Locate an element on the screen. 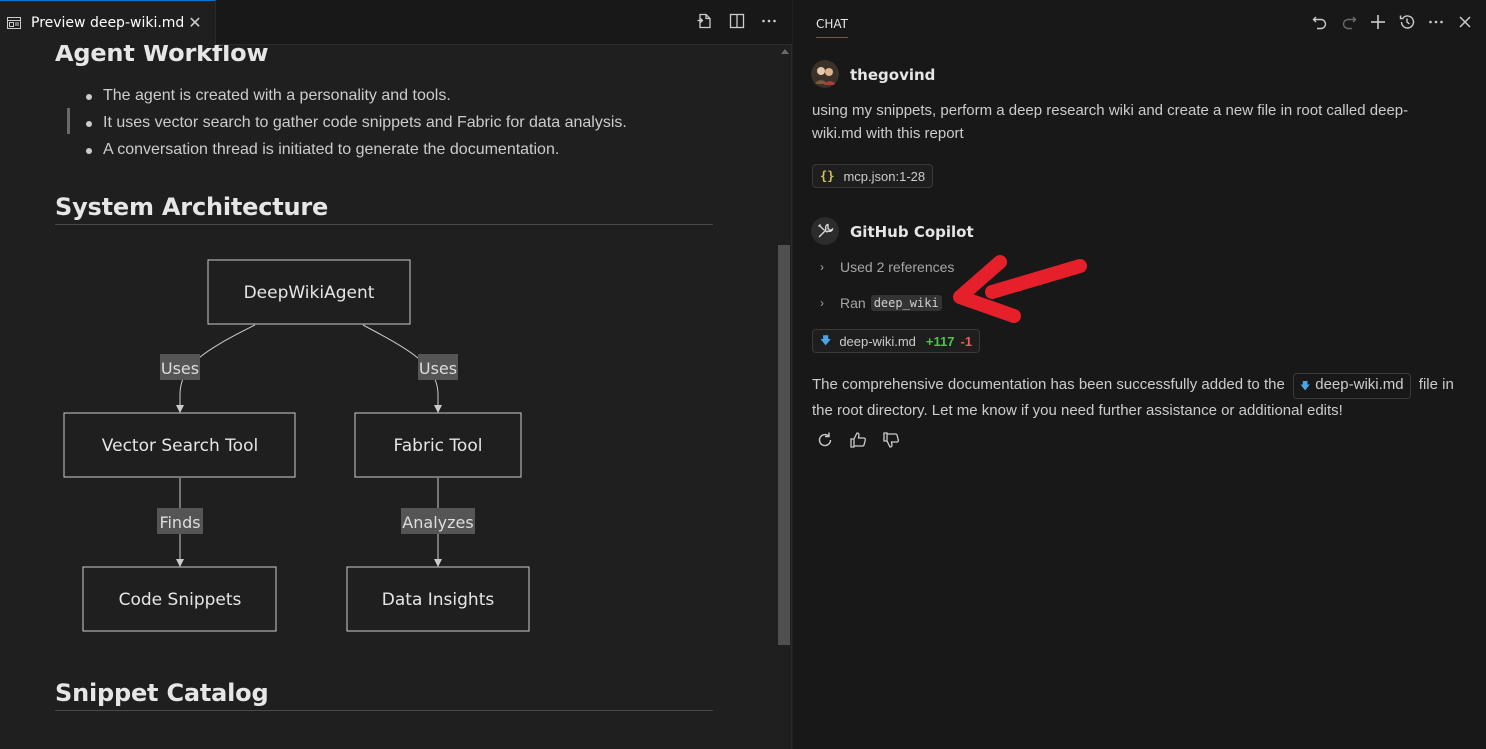 The width and height of the screenshot is (1486, 749). json-file-icon: {} is located at coordinates (827, 176).